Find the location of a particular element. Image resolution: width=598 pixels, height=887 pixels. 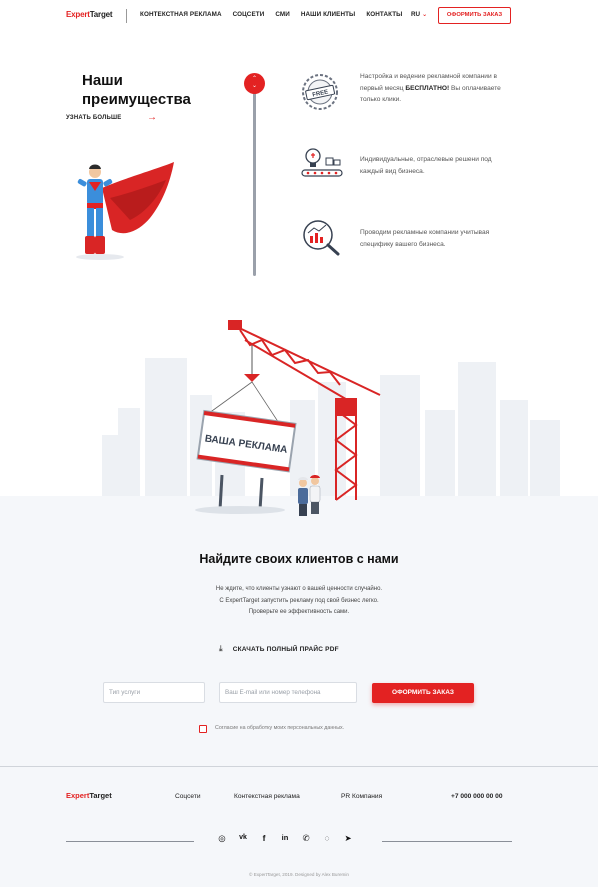

advantages-title: Наши преимущества is located at coordinates (136, 90).